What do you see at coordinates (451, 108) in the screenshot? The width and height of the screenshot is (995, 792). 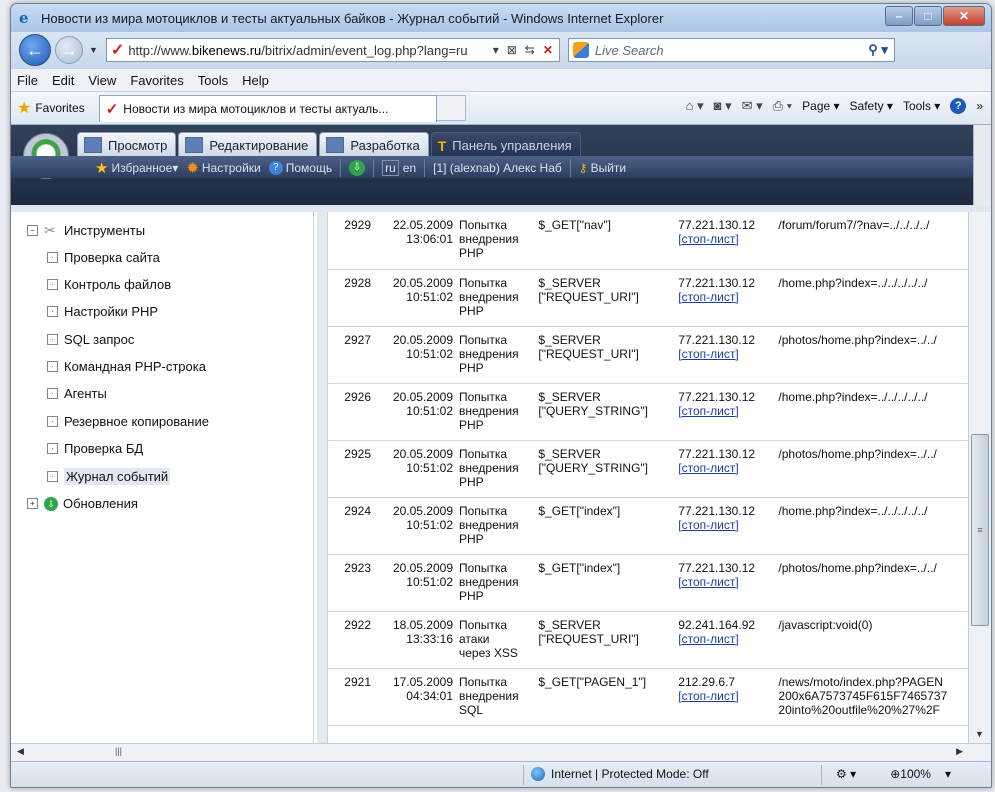 I see `new-tab-button` at bounding box center [451, 108].